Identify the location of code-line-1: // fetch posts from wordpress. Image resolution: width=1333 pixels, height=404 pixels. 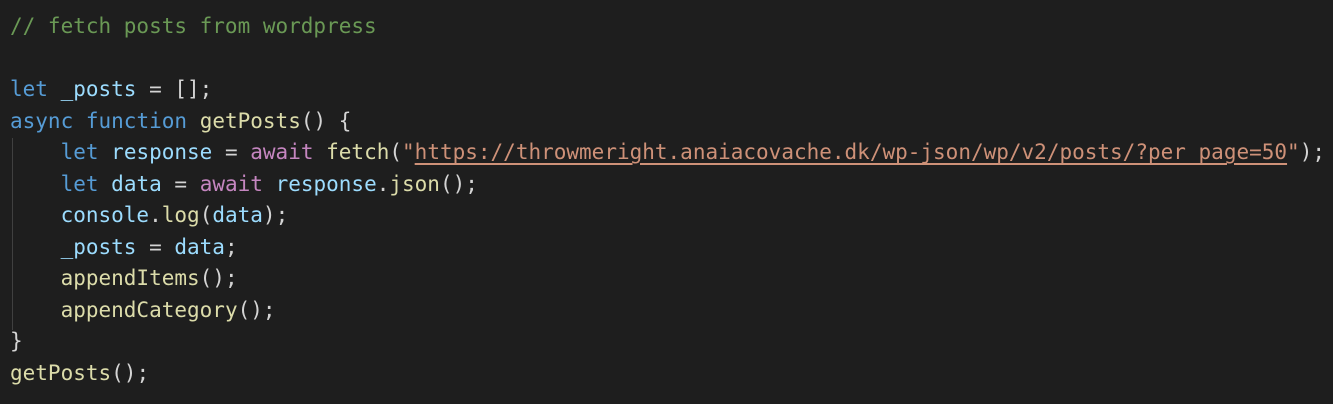
(193, 27).